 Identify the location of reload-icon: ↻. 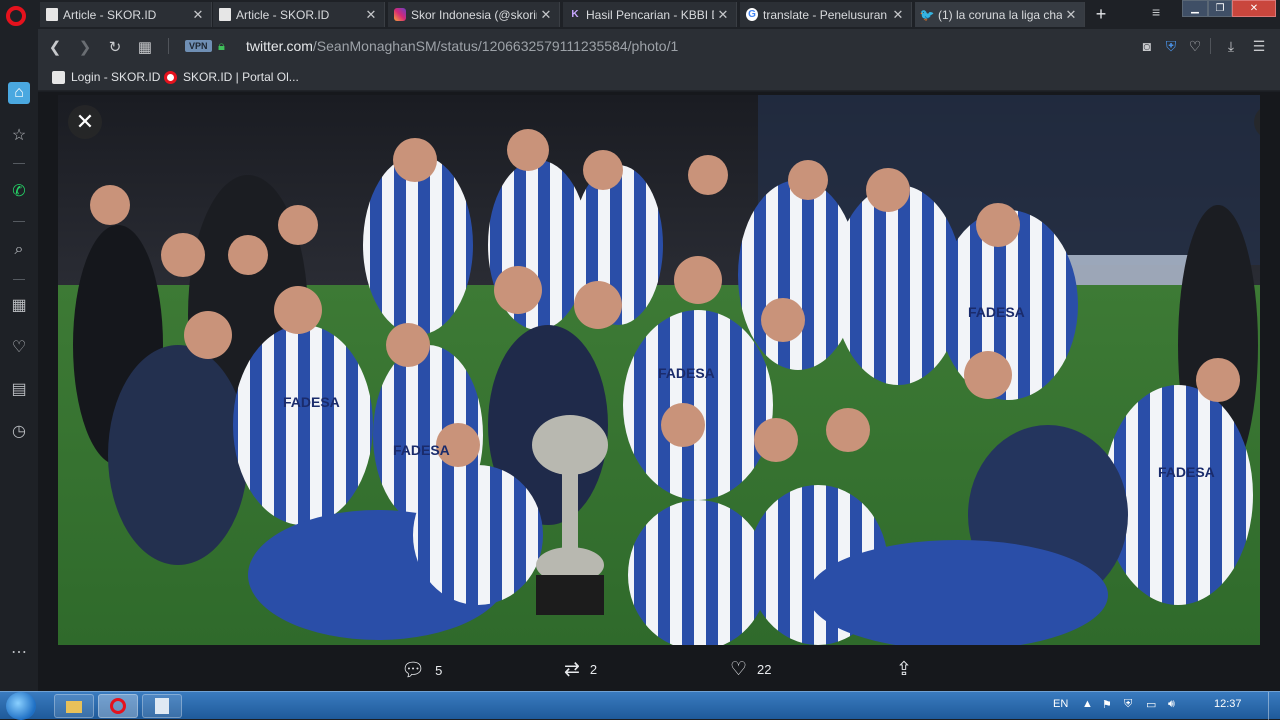
(115, 47).